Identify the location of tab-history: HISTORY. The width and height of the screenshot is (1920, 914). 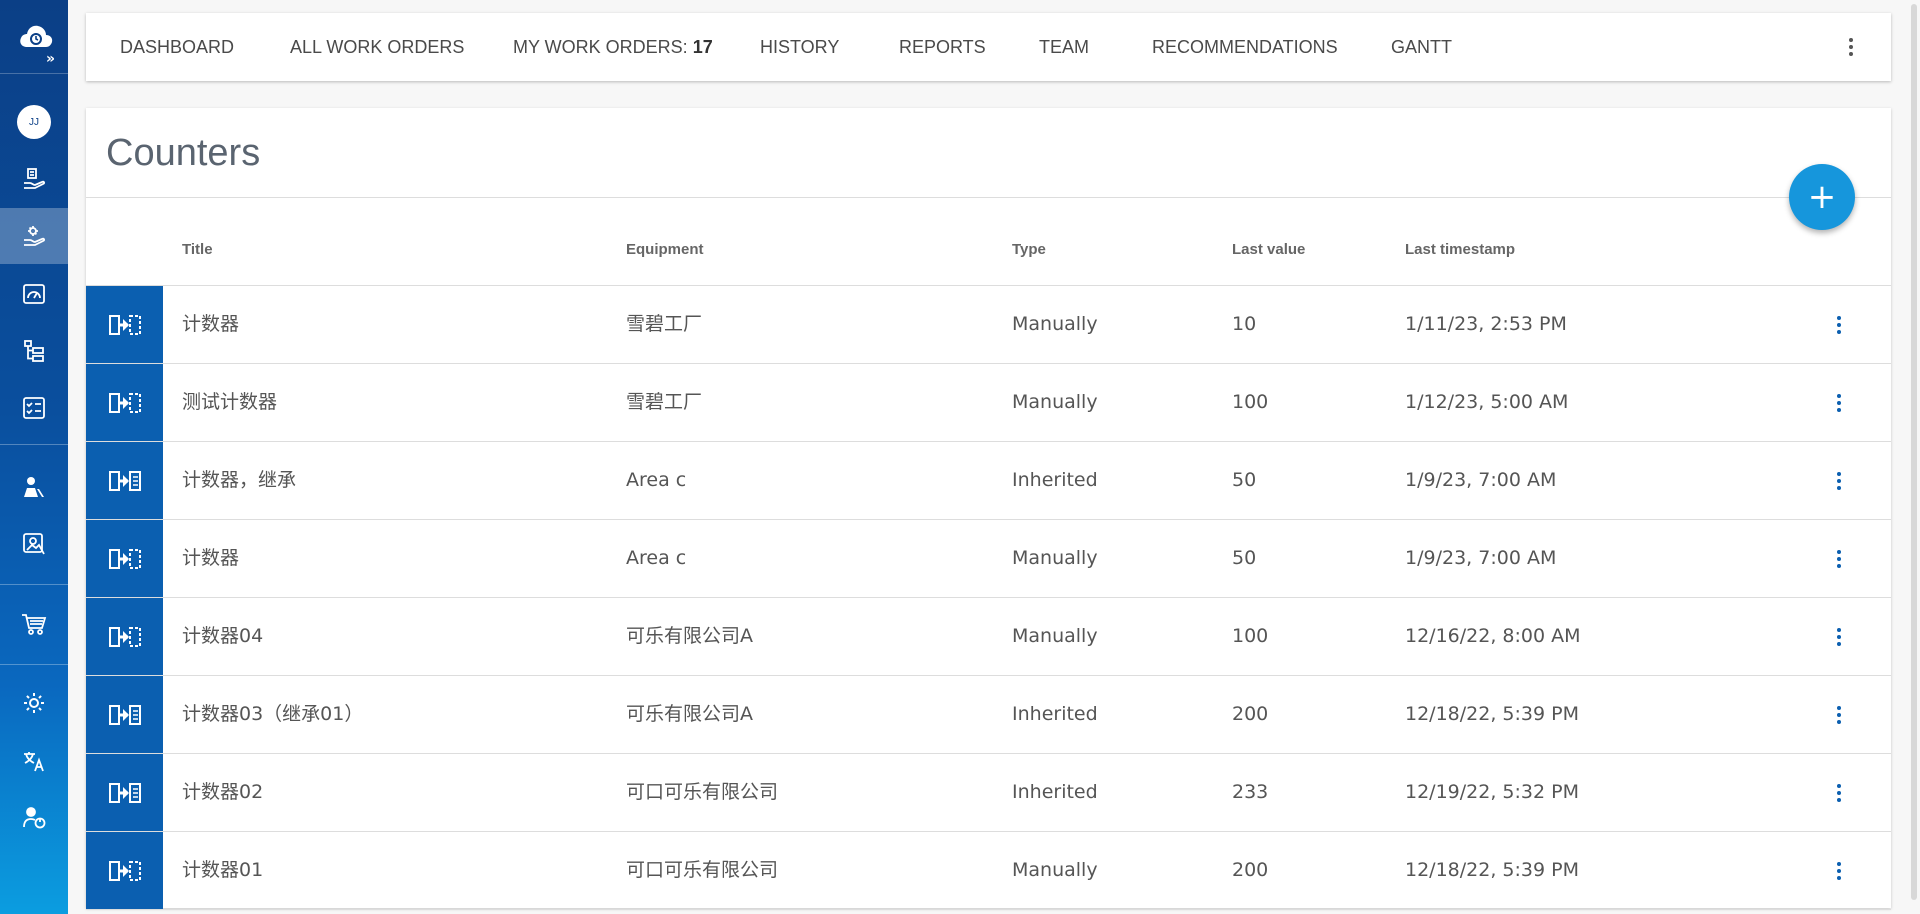
(799, 47).